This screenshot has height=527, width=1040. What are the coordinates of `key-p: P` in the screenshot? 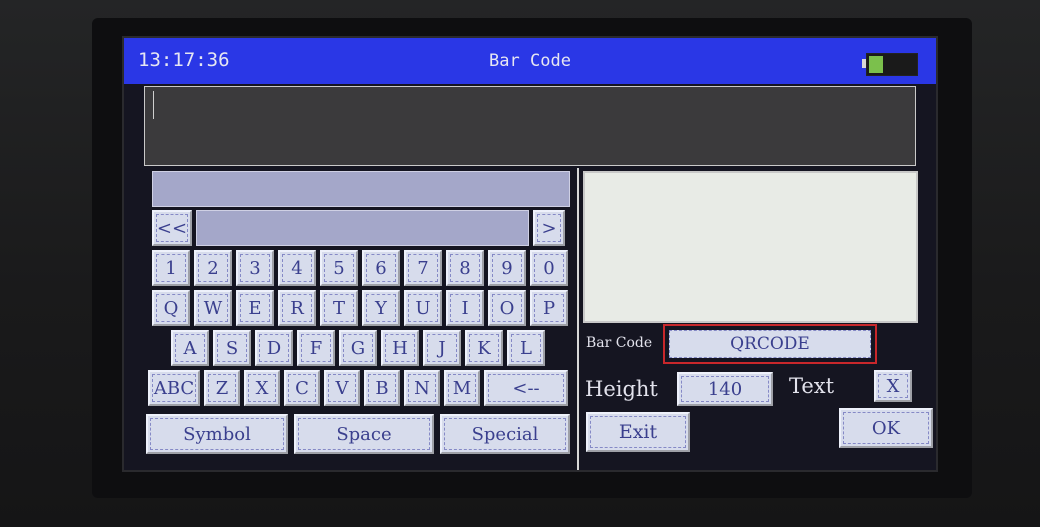 It's located at (549, 308).